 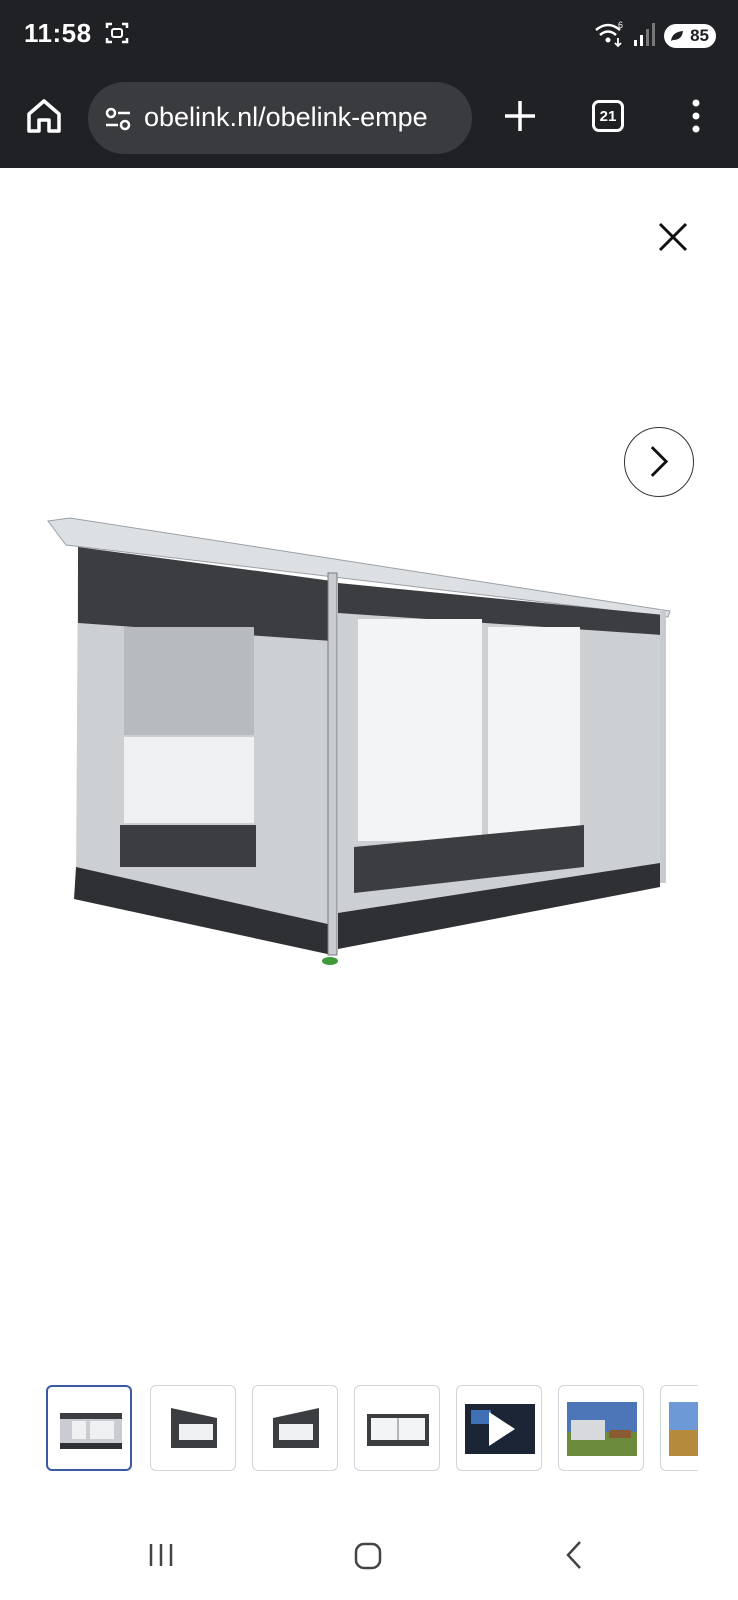 I want to click on plus-icon, so click(x=520, y=116).